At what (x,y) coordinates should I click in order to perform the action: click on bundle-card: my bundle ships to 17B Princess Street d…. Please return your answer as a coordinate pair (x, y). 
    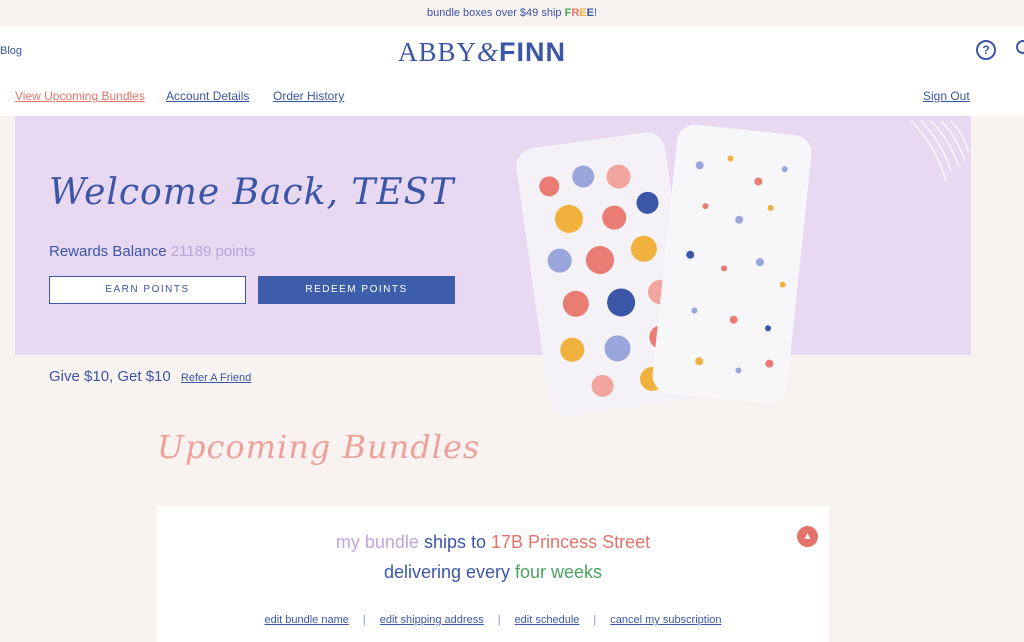
    Looking at the image, I should click on (493, 574).